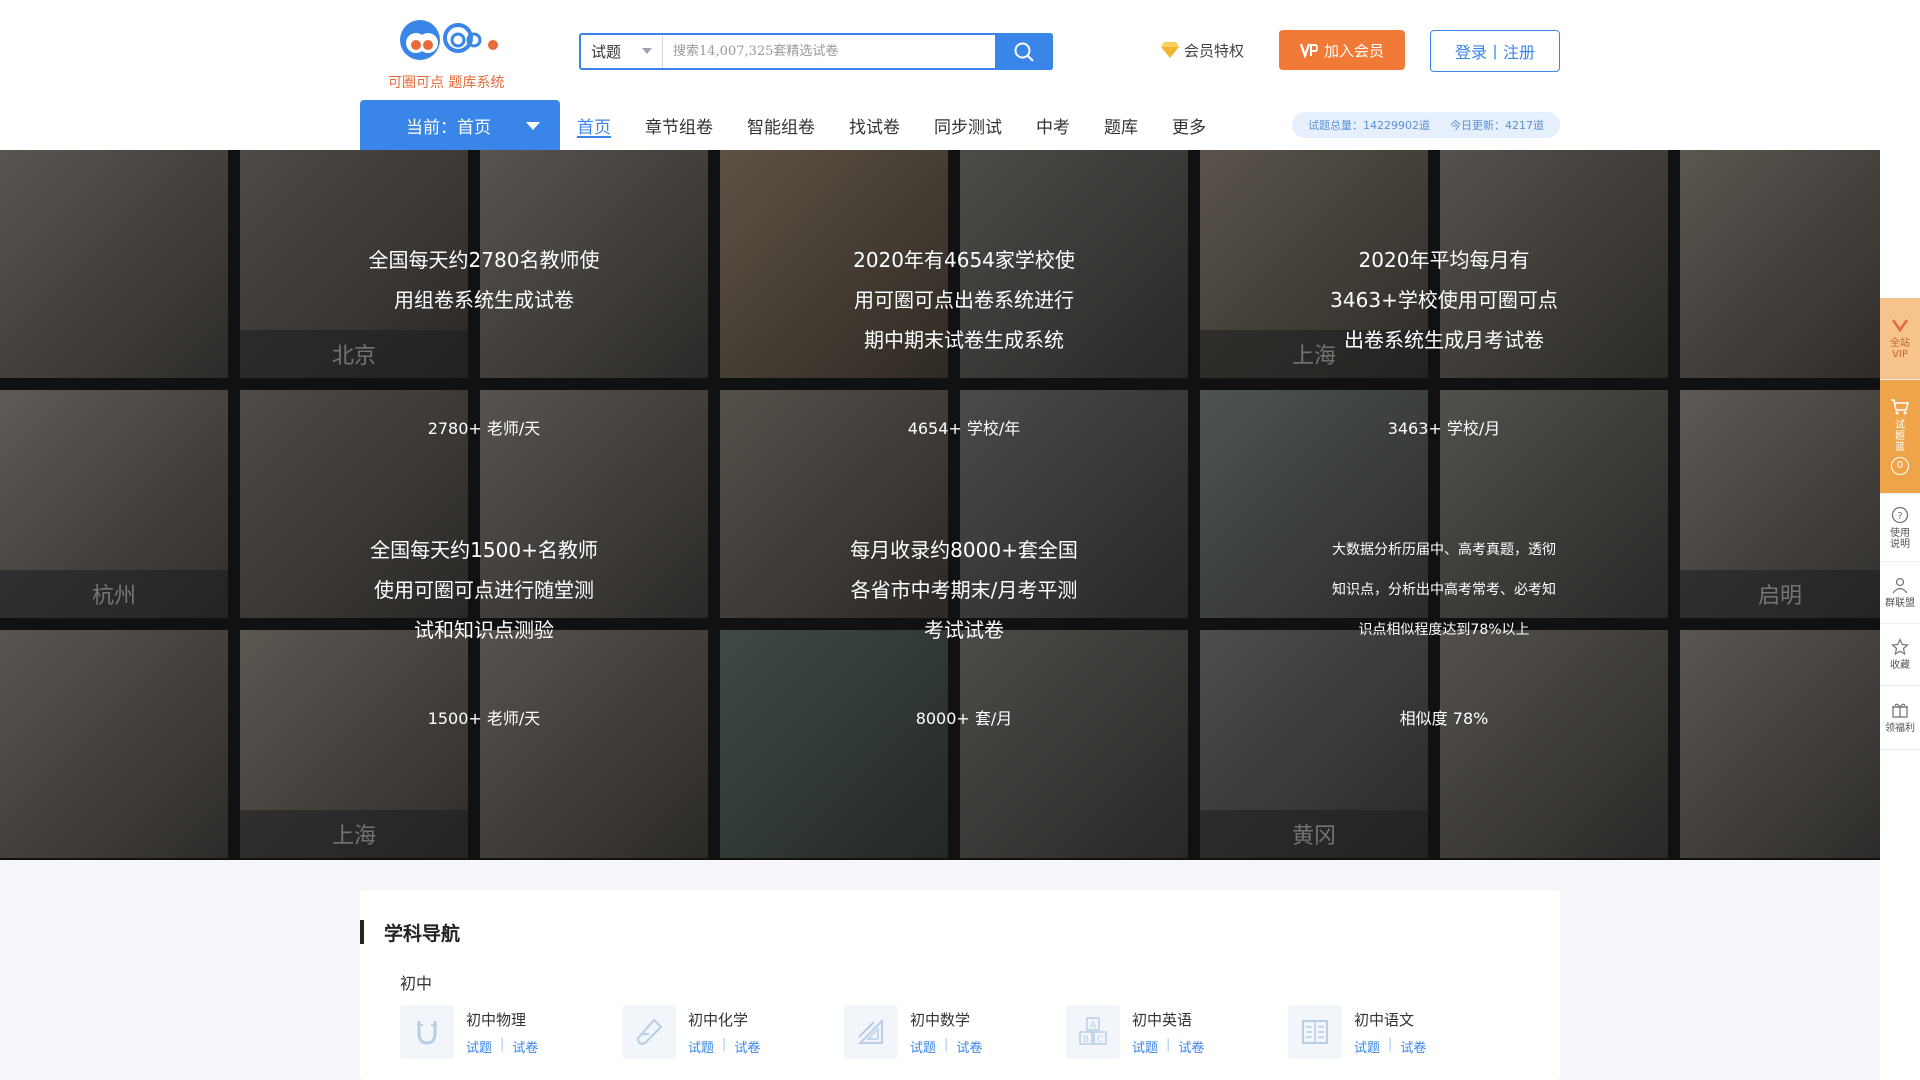 The width and height of the screenshot is (1920, 1080). What do you see at coordinates (1162, 1019) in the screenshot?
I see `subject-name: 初中英语` at bounding box center [1162, 1019].